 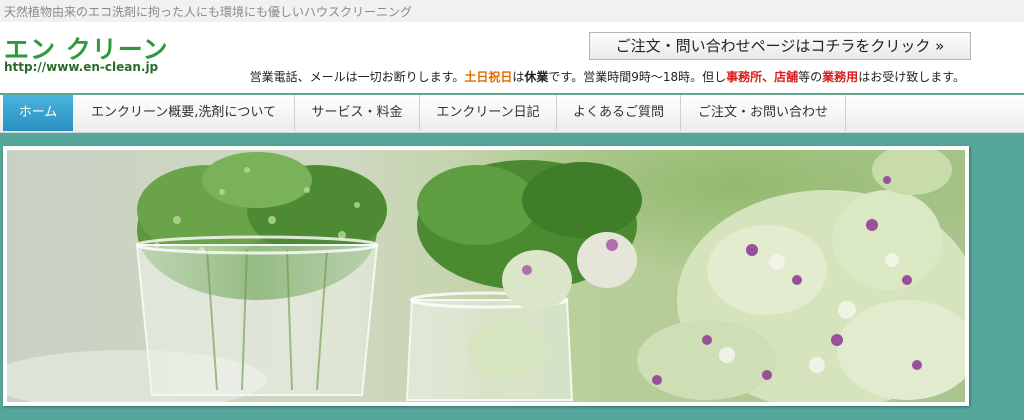 I want to click on notice-closed: 休業, so click(x=536, y=77).